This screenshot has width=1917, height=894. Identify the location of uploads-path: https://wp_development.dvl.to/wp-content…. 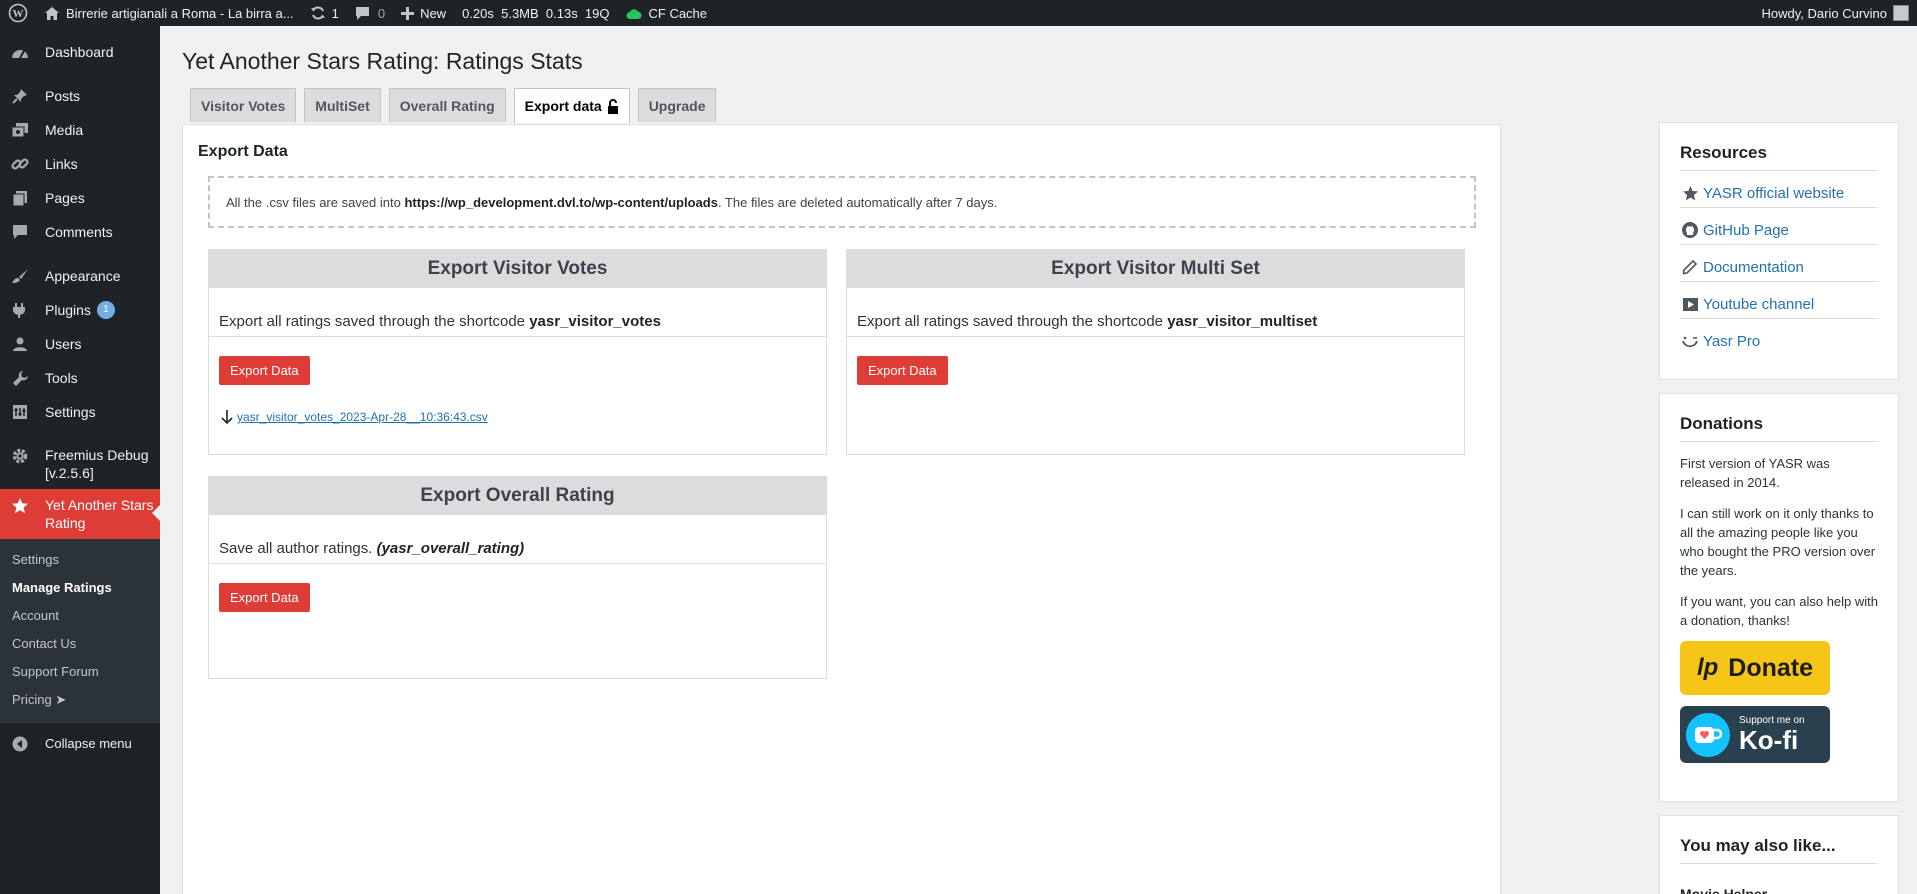
(561, 202).